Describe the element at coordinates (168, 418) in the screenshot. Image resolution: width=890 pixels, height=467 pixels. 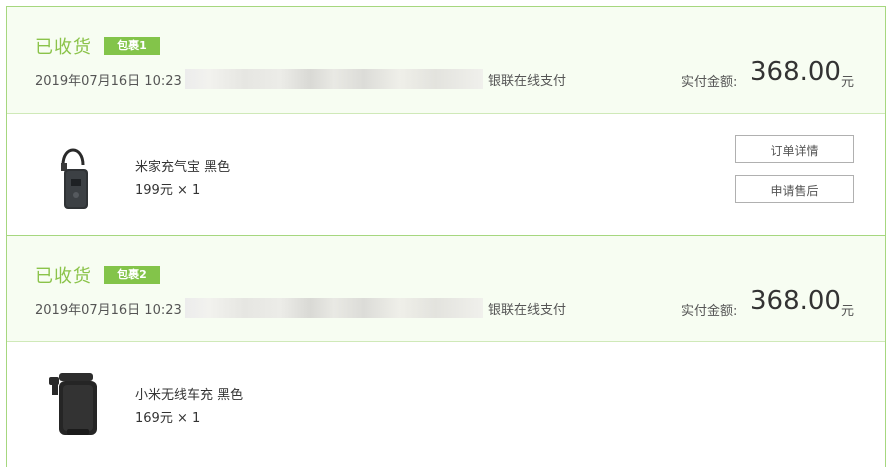
I see `product-price: 169元 × 1` at that location.